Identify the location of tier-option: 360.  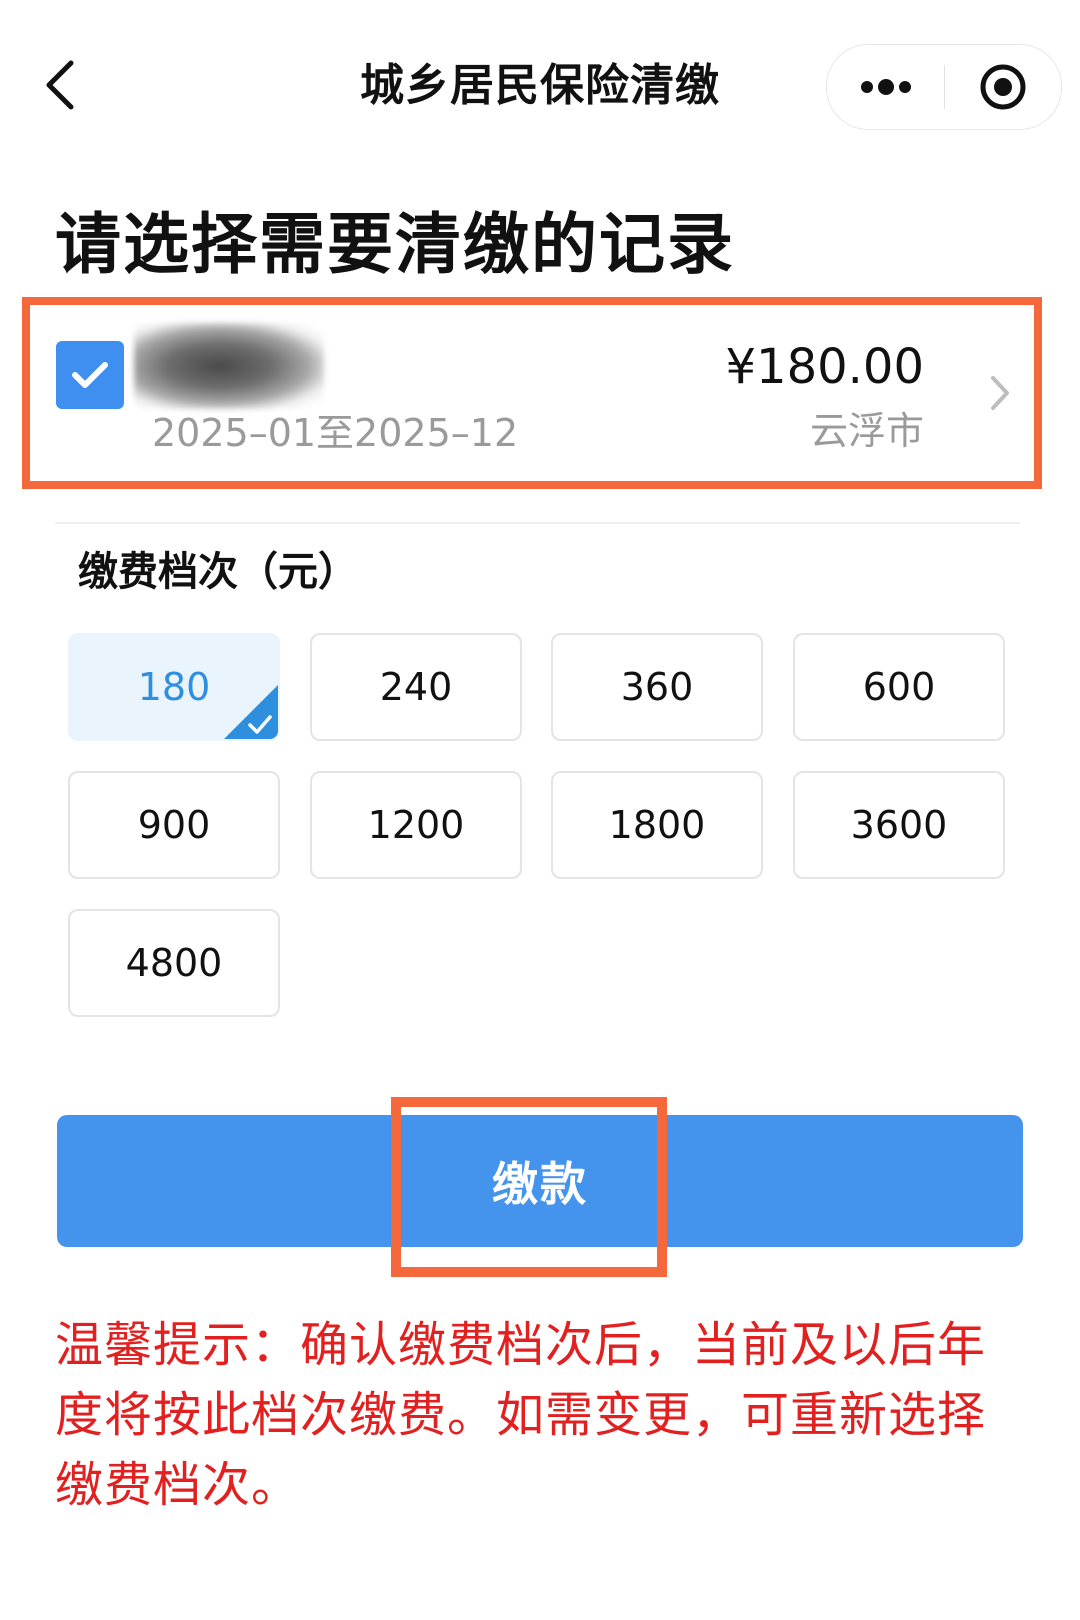
(657, 687).